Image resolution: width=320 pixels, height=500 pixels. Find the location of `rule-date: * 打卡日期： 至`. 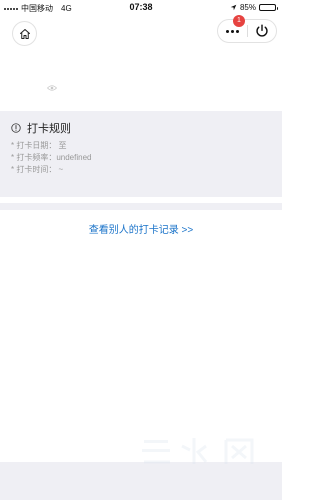

rule-date: * 打卡日期： 至 is located at coordinates (39, 145).